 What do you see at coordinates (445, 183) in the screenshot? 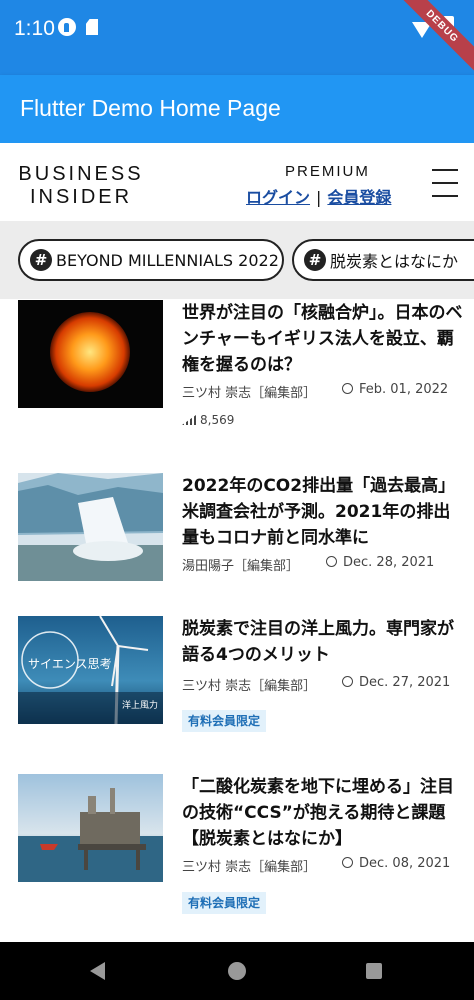
I see `menu-icon` at bounding box center [445, 183].